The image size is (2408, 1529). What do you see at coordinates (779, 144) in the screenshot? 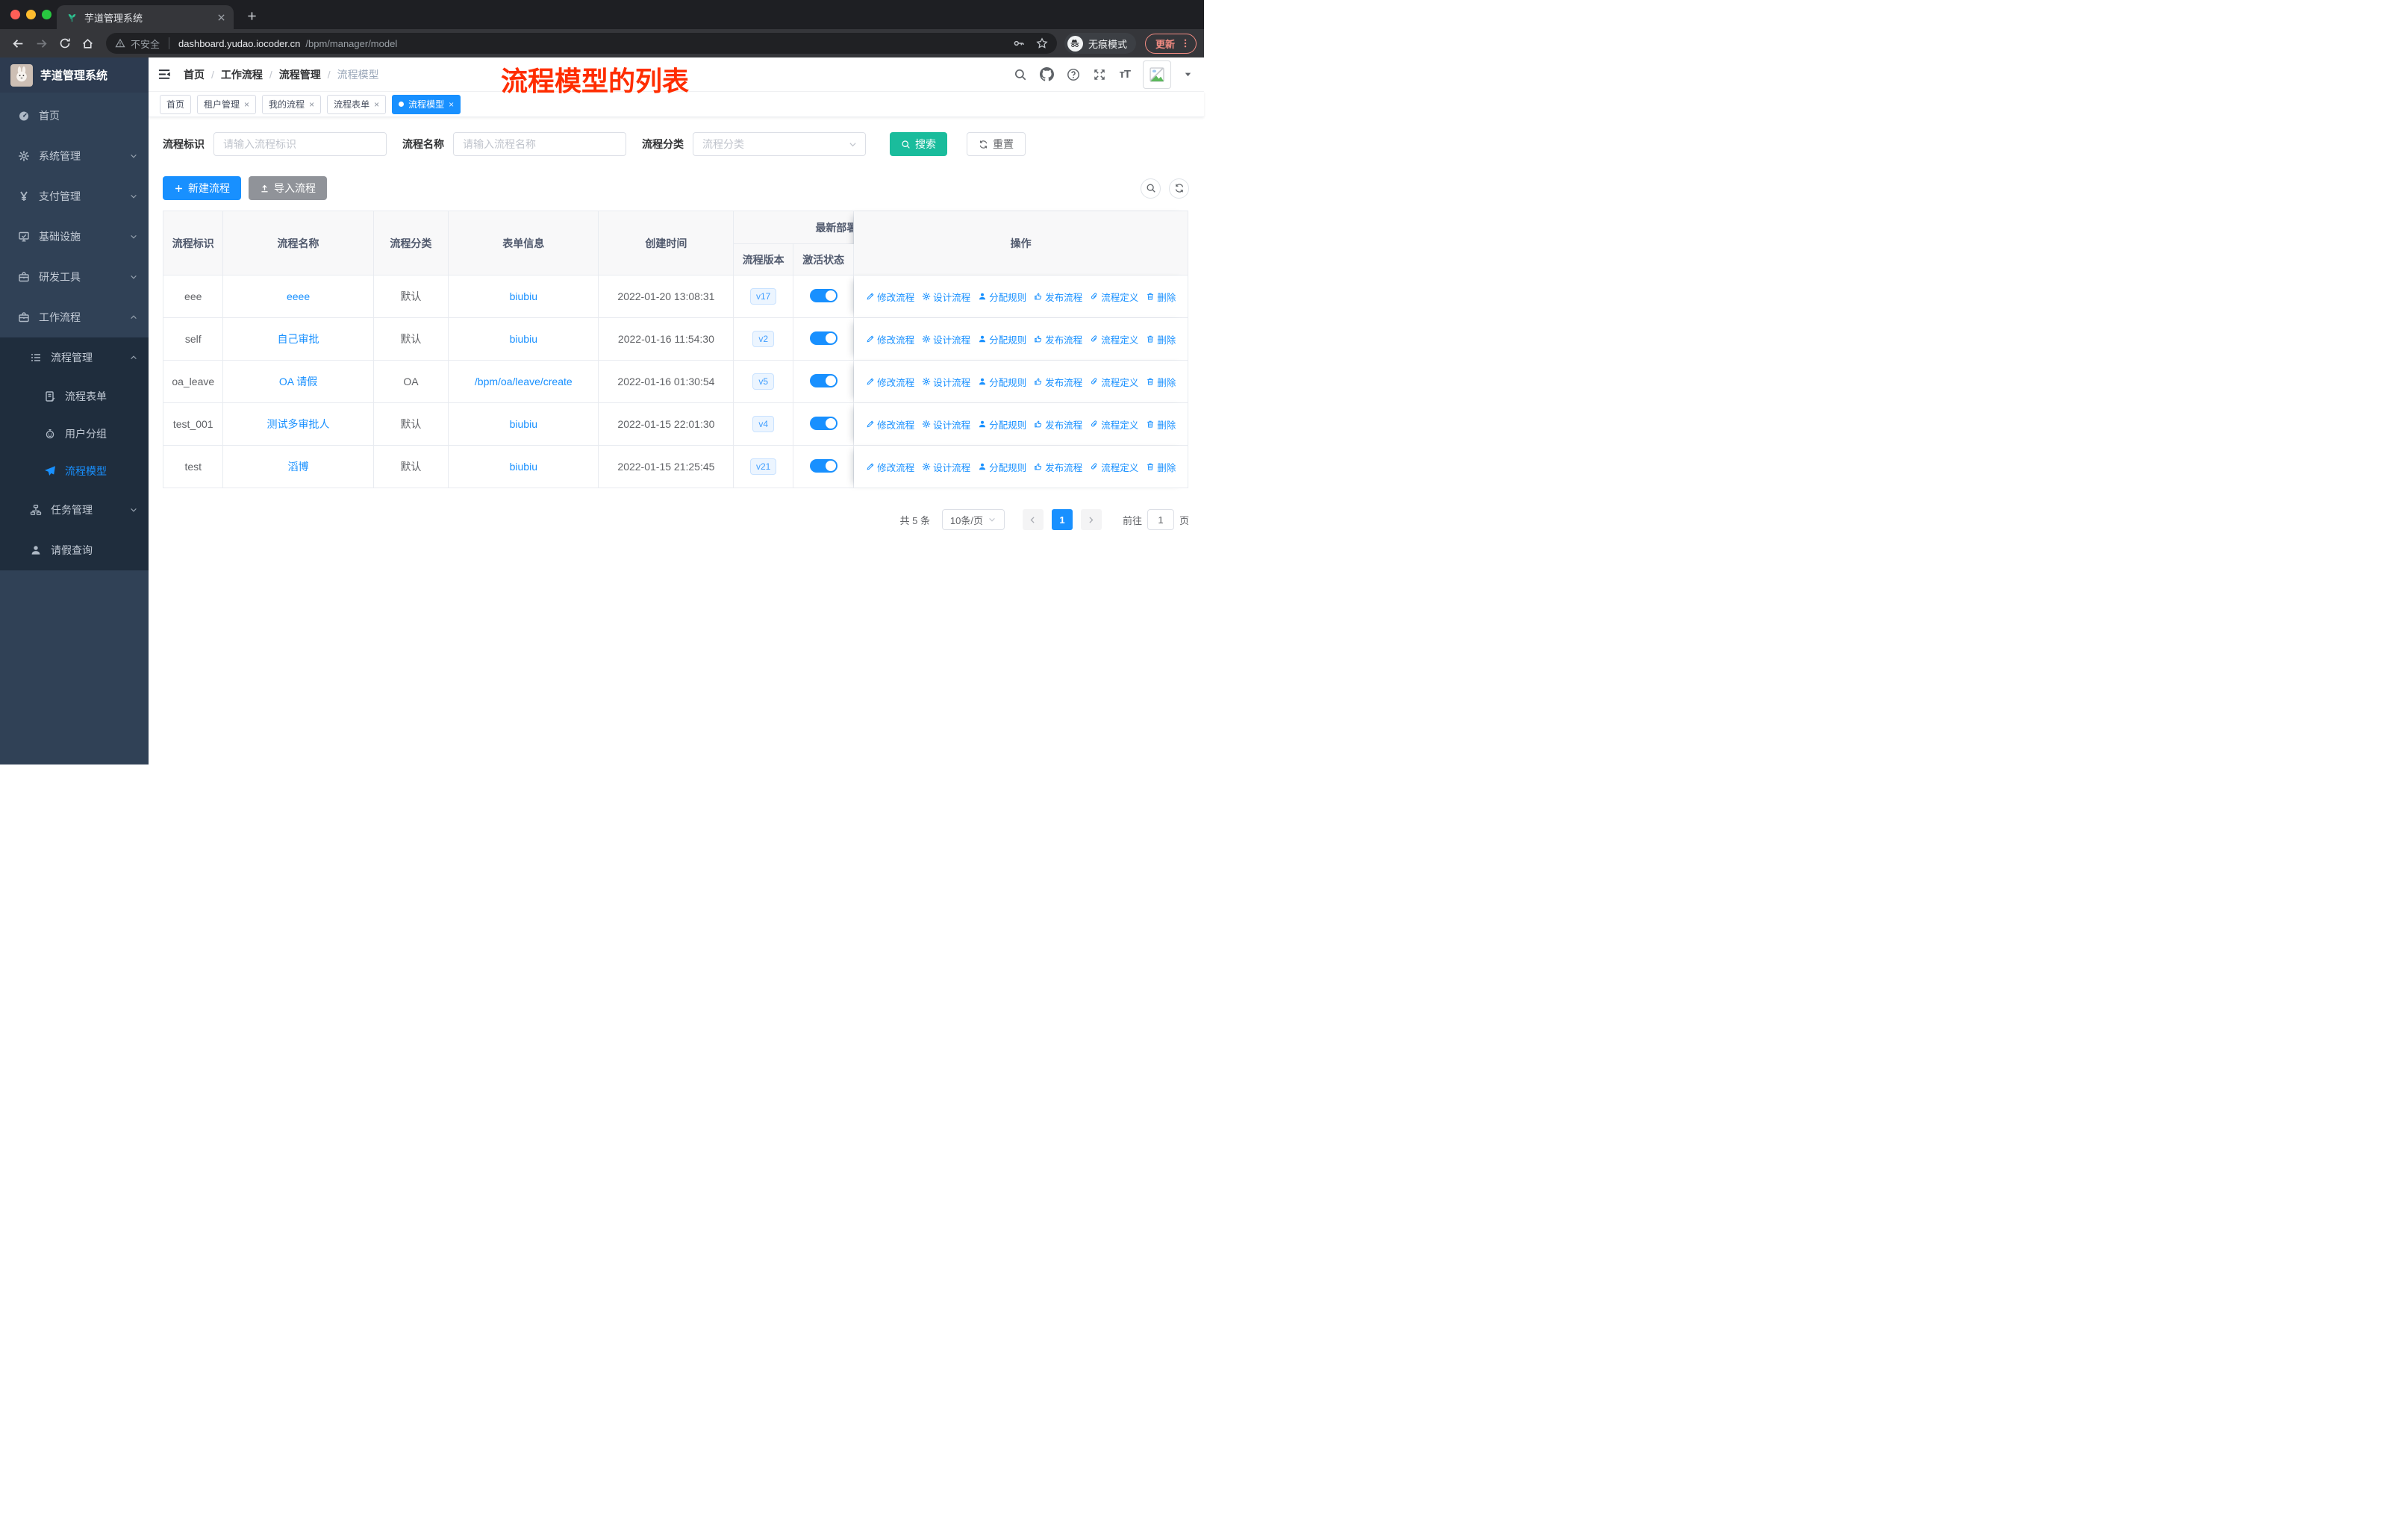
I see `category-select: 流程分类` at bounding box center [779, 144].